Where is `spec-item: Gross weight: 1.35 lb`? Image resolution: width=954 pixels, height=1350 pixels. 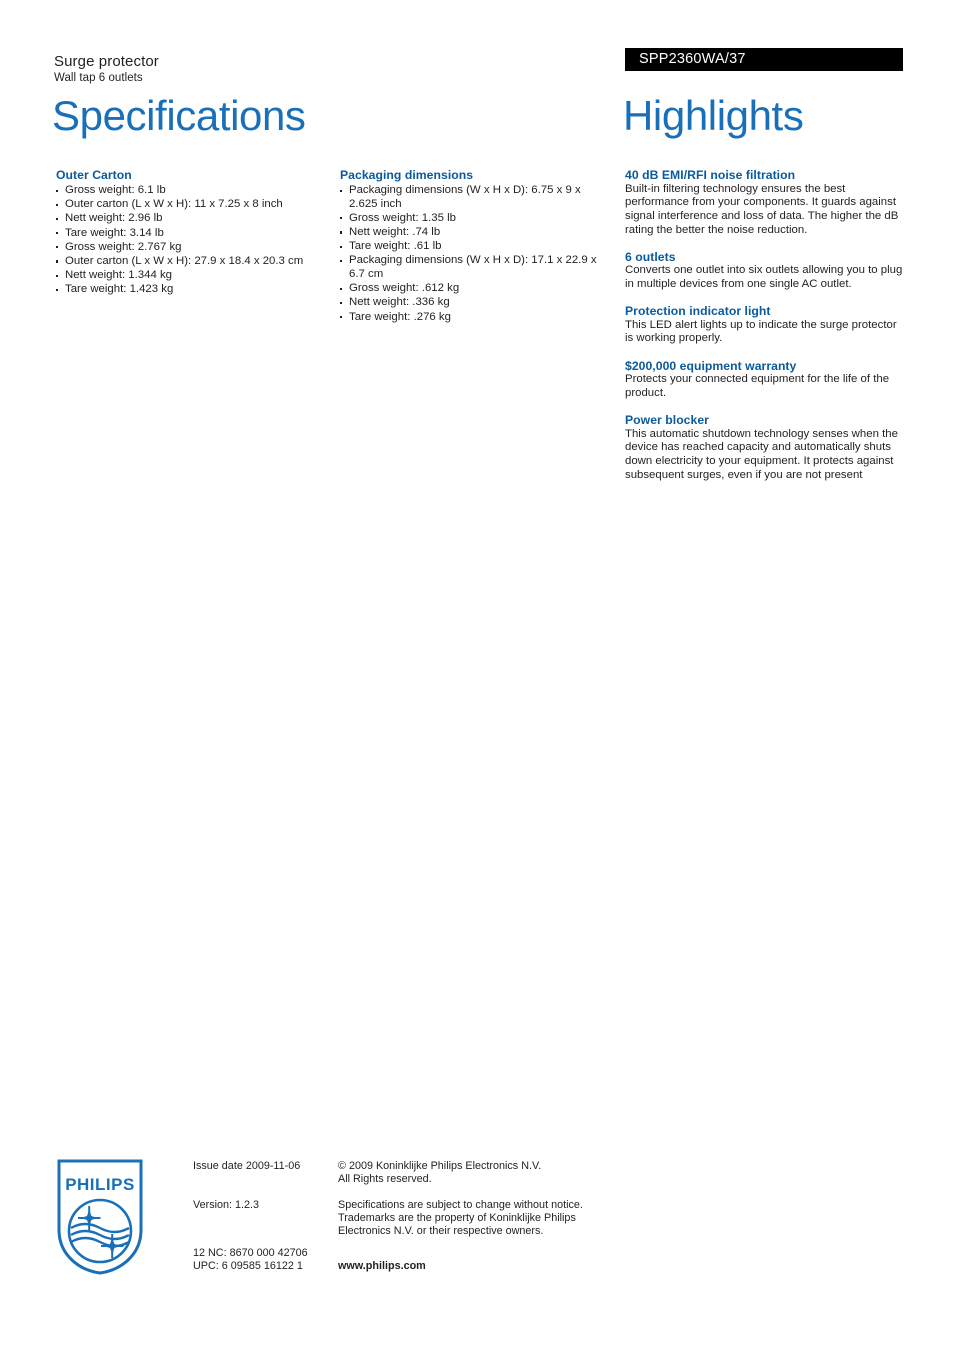 spec-item: Gross weight: 1.35 lb is located at coordinates (476, 219).